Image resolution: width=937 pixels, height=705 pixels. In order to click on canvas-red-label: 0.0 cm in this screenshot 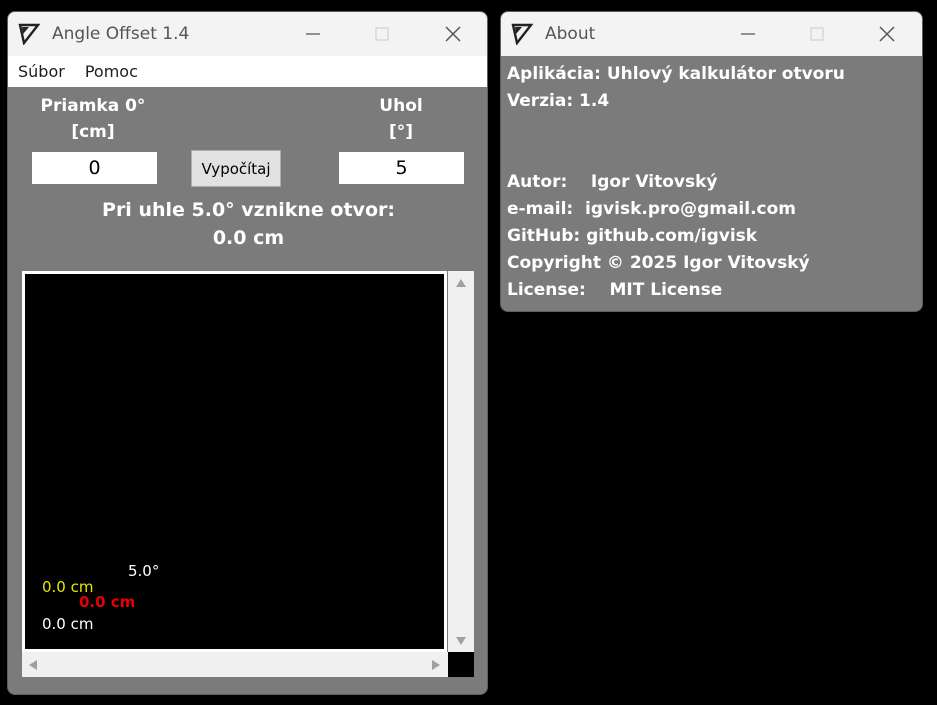, I will do `click(107, 602)`.